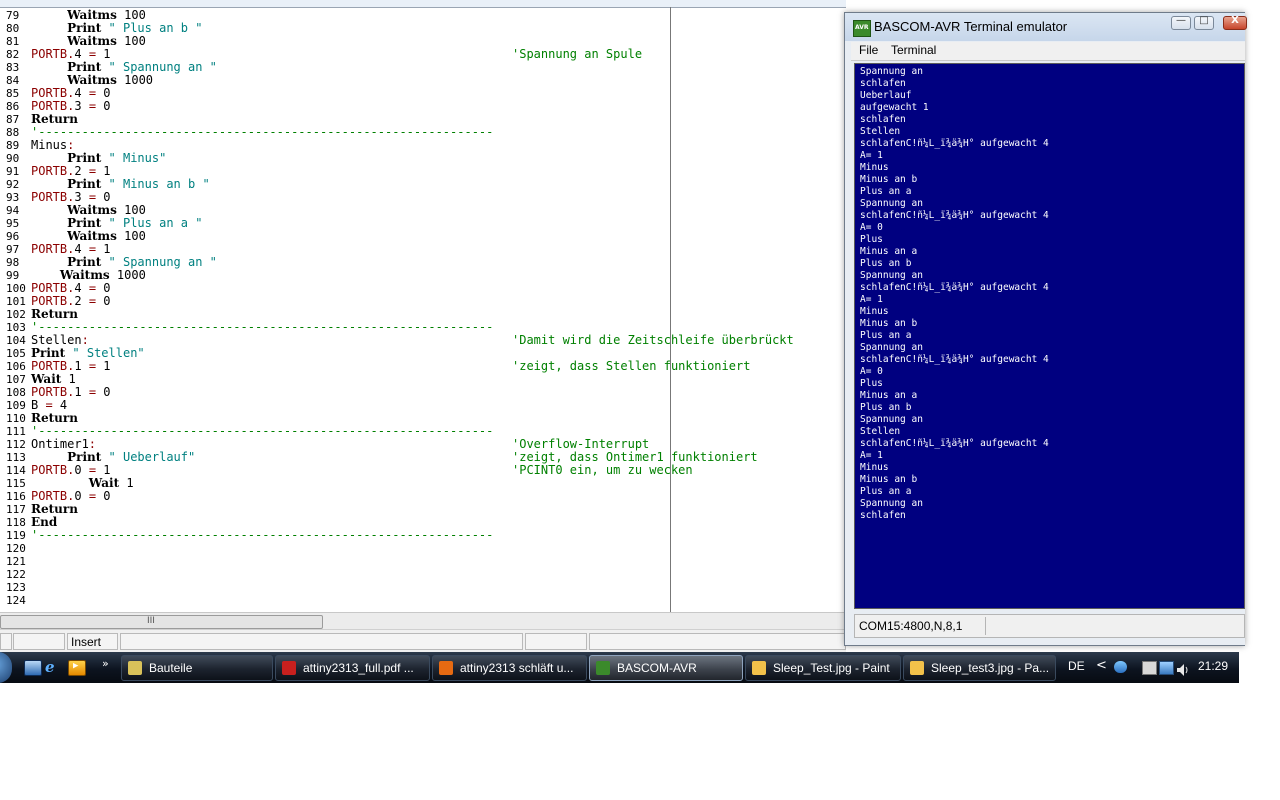 The height and width of the screenshot is (800, 1280). What do you see at coordinates (889, 179) in the screenshot?
I see `terminal-output-line: Minus an b` at bounding box center [889, 179].